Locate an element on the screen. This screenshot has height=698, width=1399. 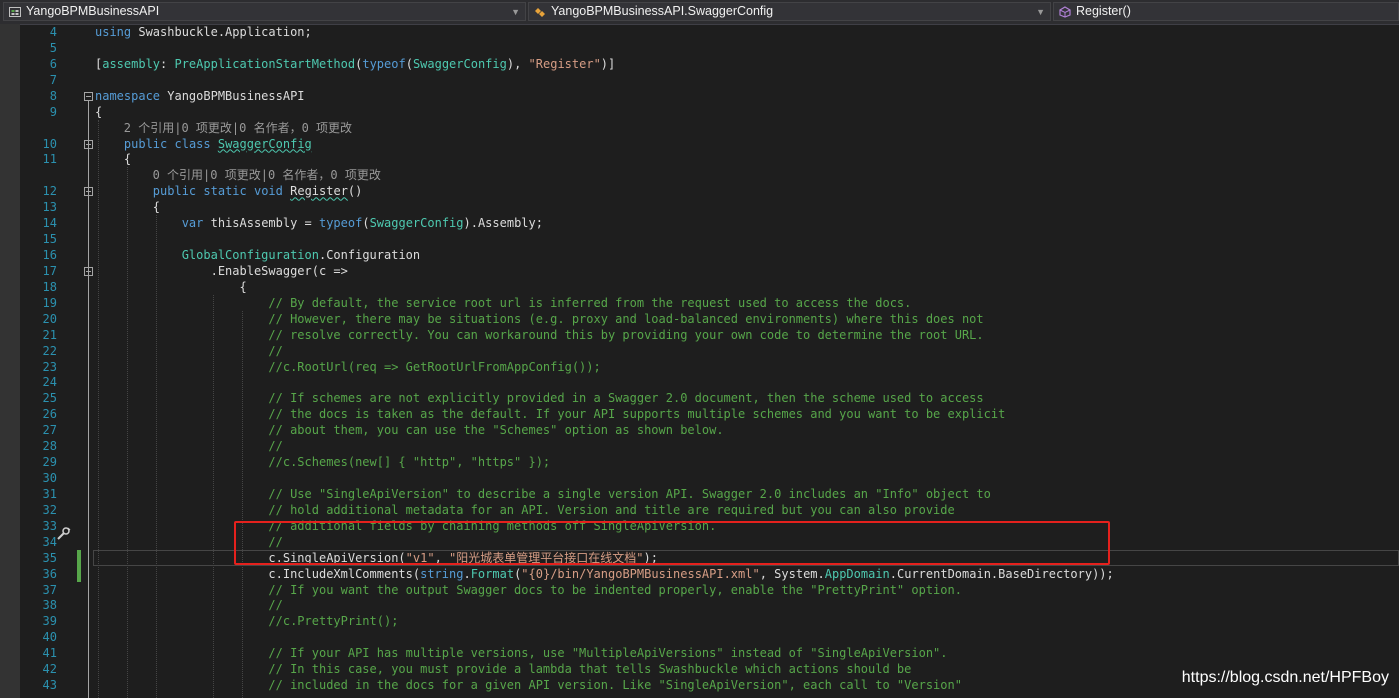
collapse-icon is located at coordinates (88, 96).